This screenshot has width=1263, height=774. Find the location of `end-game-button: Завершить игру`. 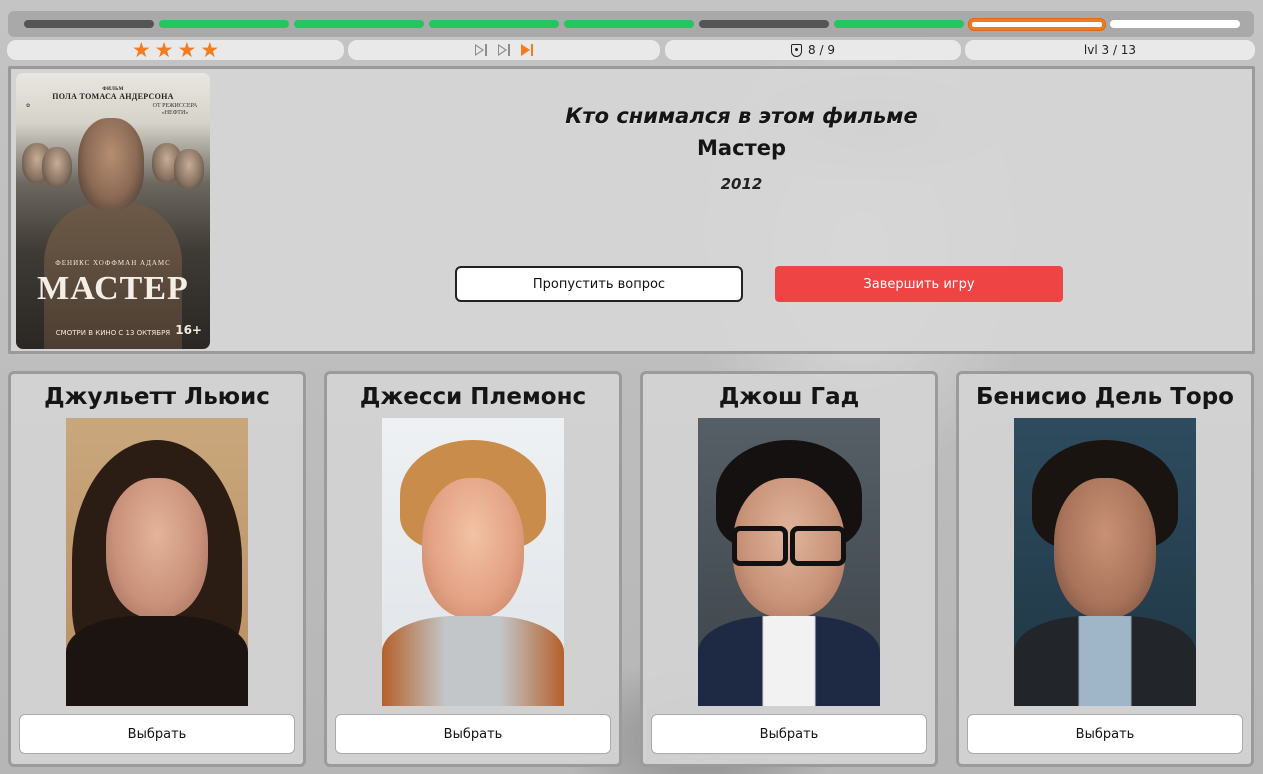

end-game-button: Завершить игру is located at coordinates (919, 284).